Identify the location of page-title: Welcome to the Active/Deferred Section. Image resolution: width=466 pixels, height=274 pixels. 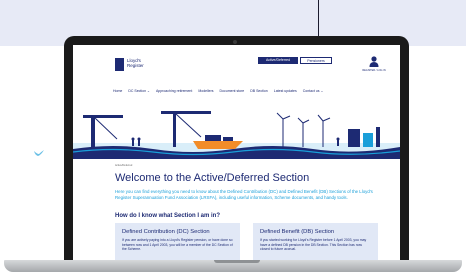
(212, 178).